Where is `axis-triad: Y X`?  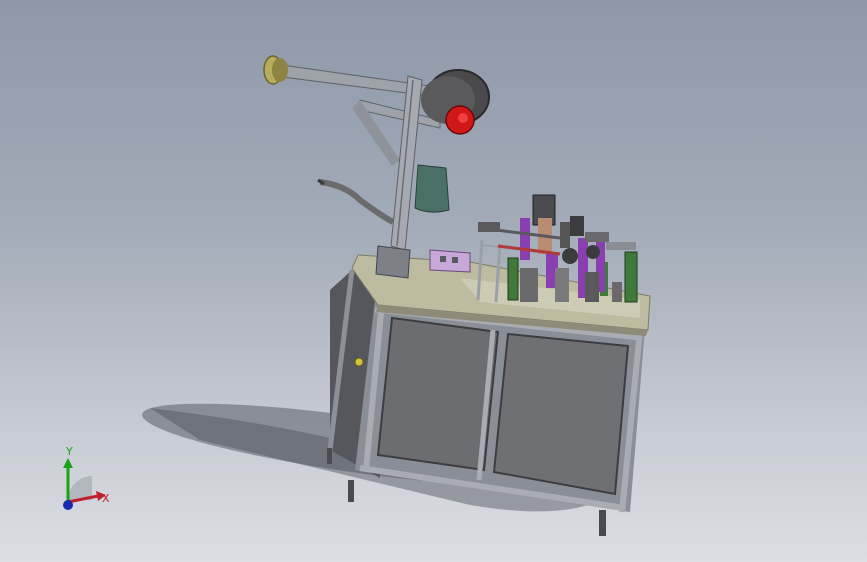
axis-triad: Y X is located at coordinates (86, 477).